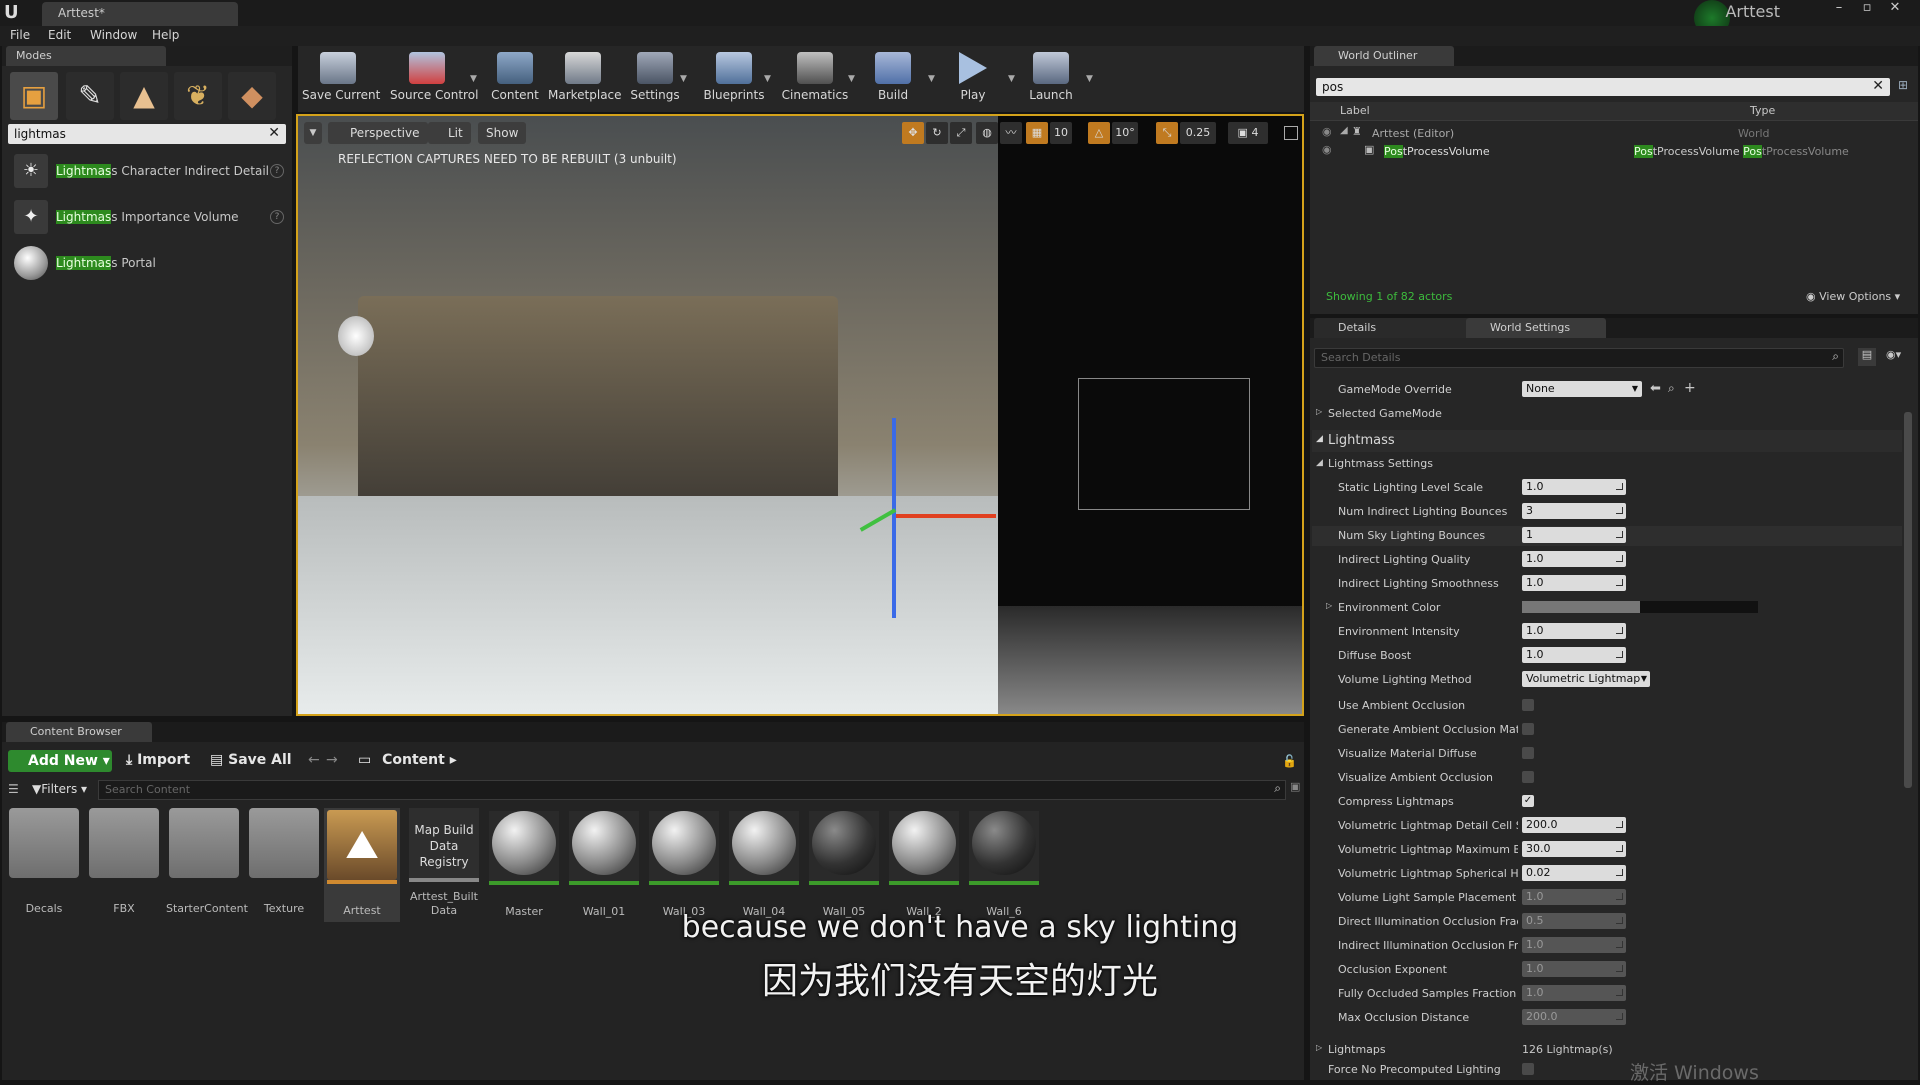  What do you see at coordinates (1614, 133) in the screenshot?
I see `outliner-row: ◉ ◢ ♜ Arttest (Editor) World` at bounding box center [1614, 133].